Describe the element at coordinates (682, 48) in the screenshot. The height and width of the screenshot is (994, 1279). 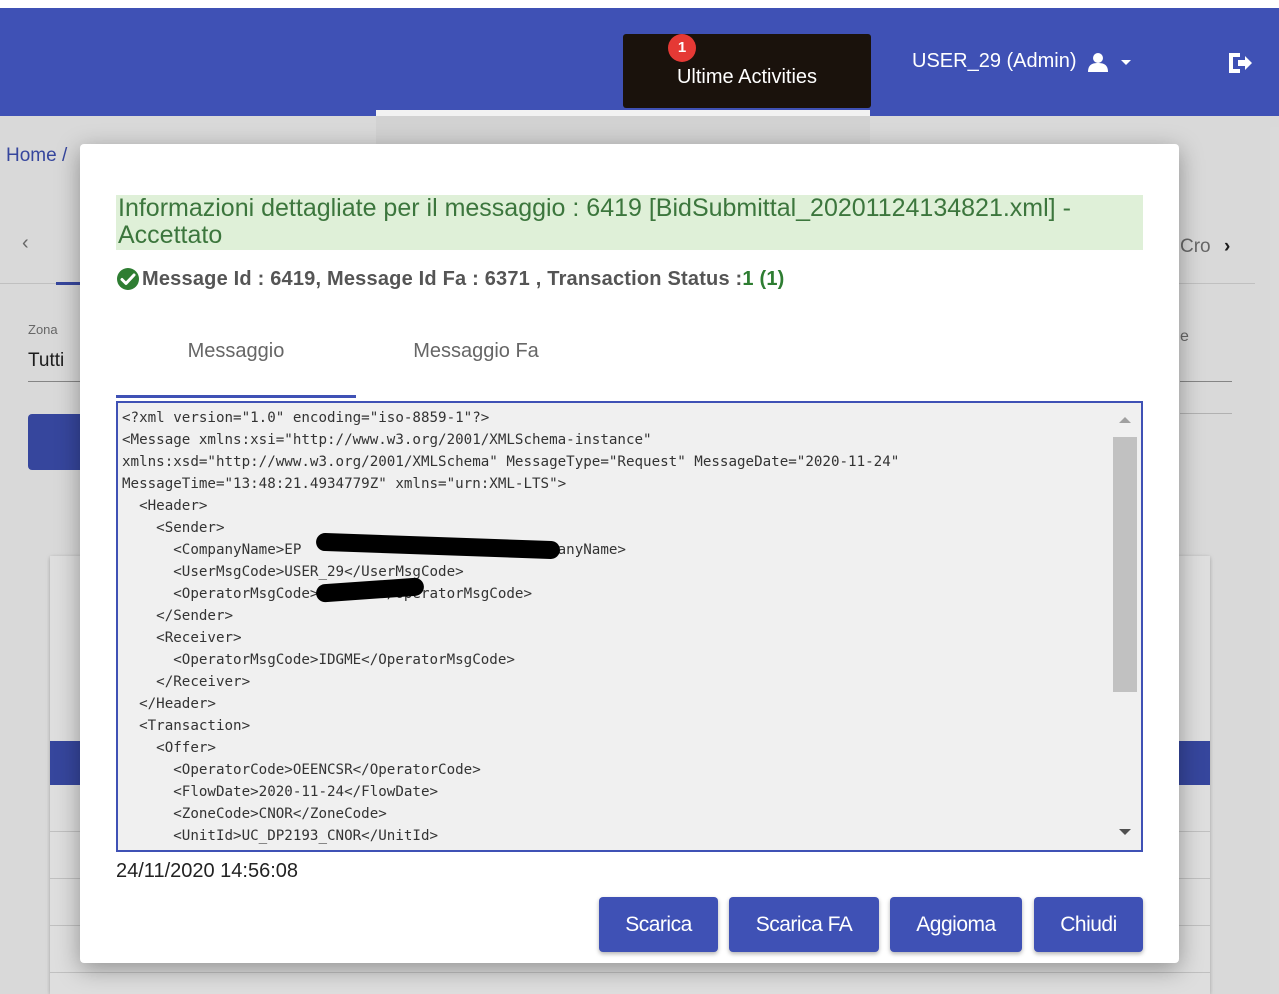
I see `activities-count-badge: 1` at that location.